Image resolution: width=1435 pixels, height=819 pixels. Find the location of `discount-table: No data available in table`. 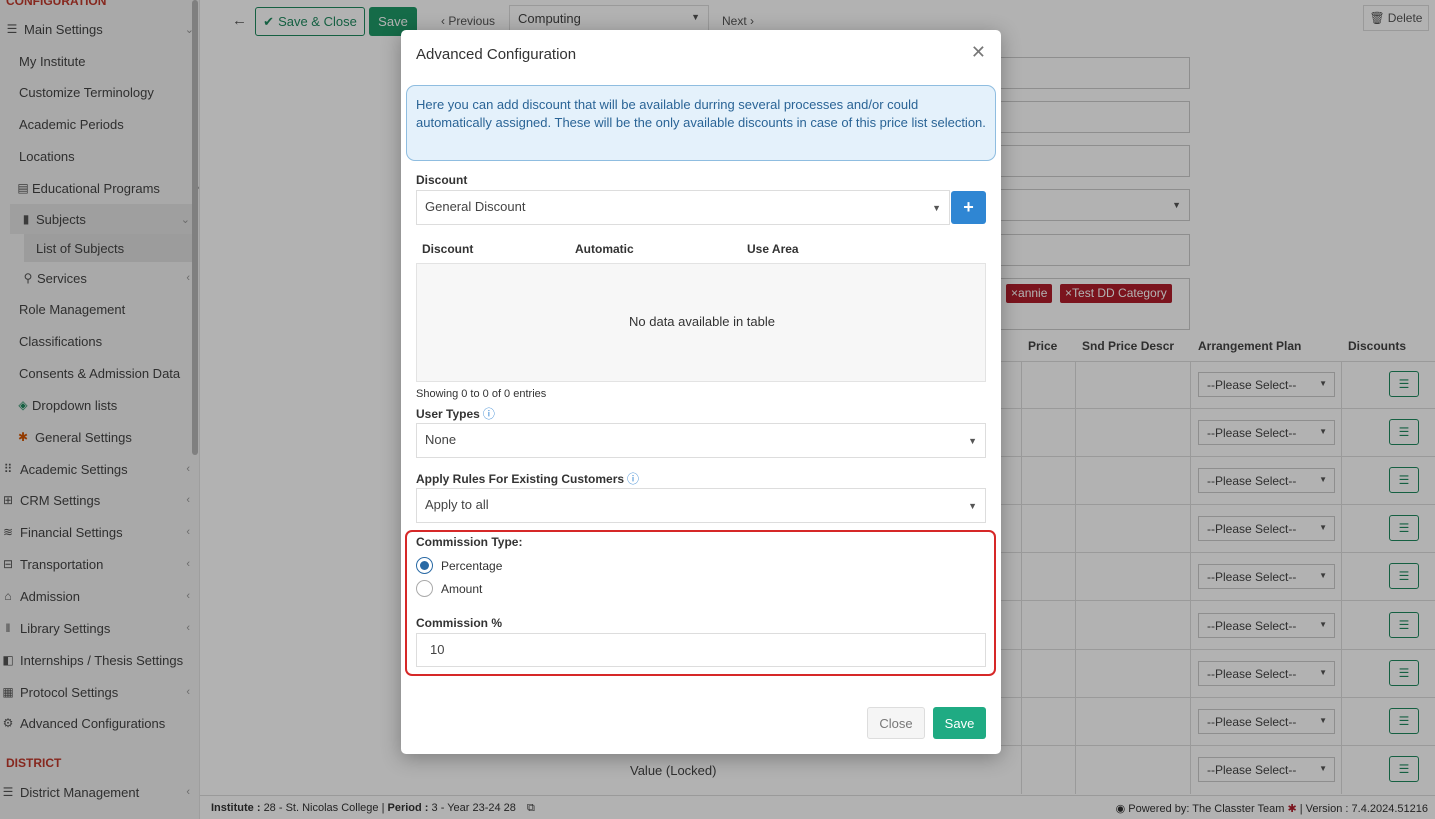

discount-table: No data available in table is located at coordinates (701, 322).